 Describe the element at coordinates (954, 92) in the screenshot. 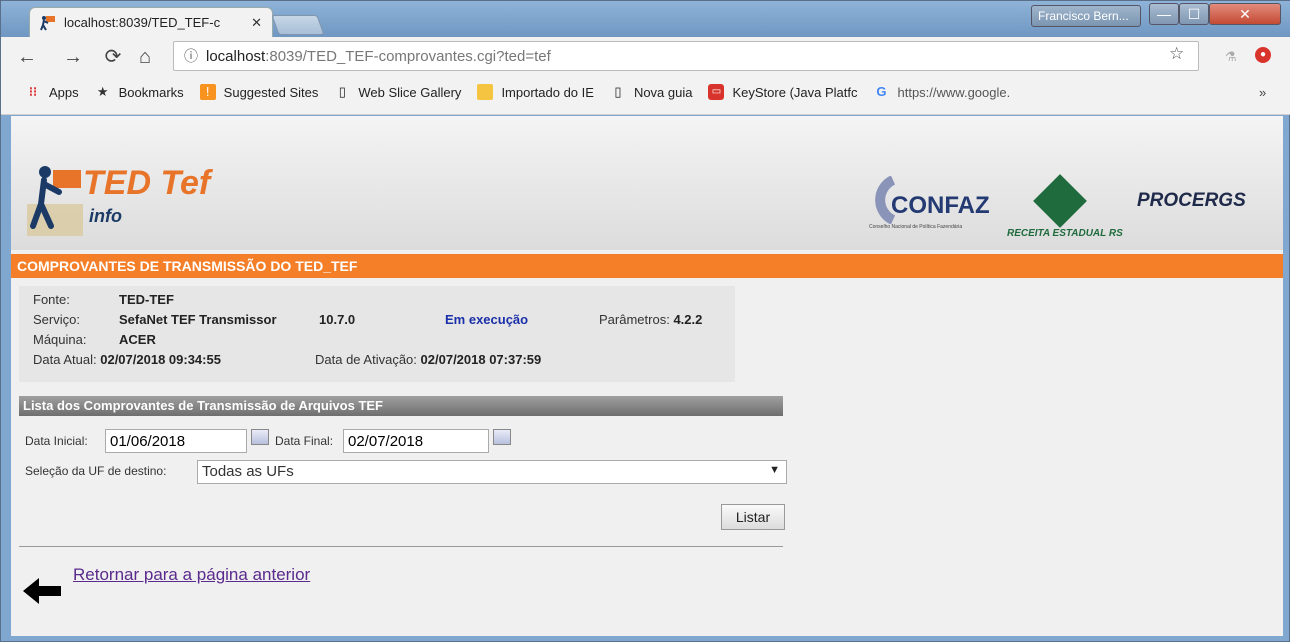

I see `bookmark-label: https://www.google.` at that location.